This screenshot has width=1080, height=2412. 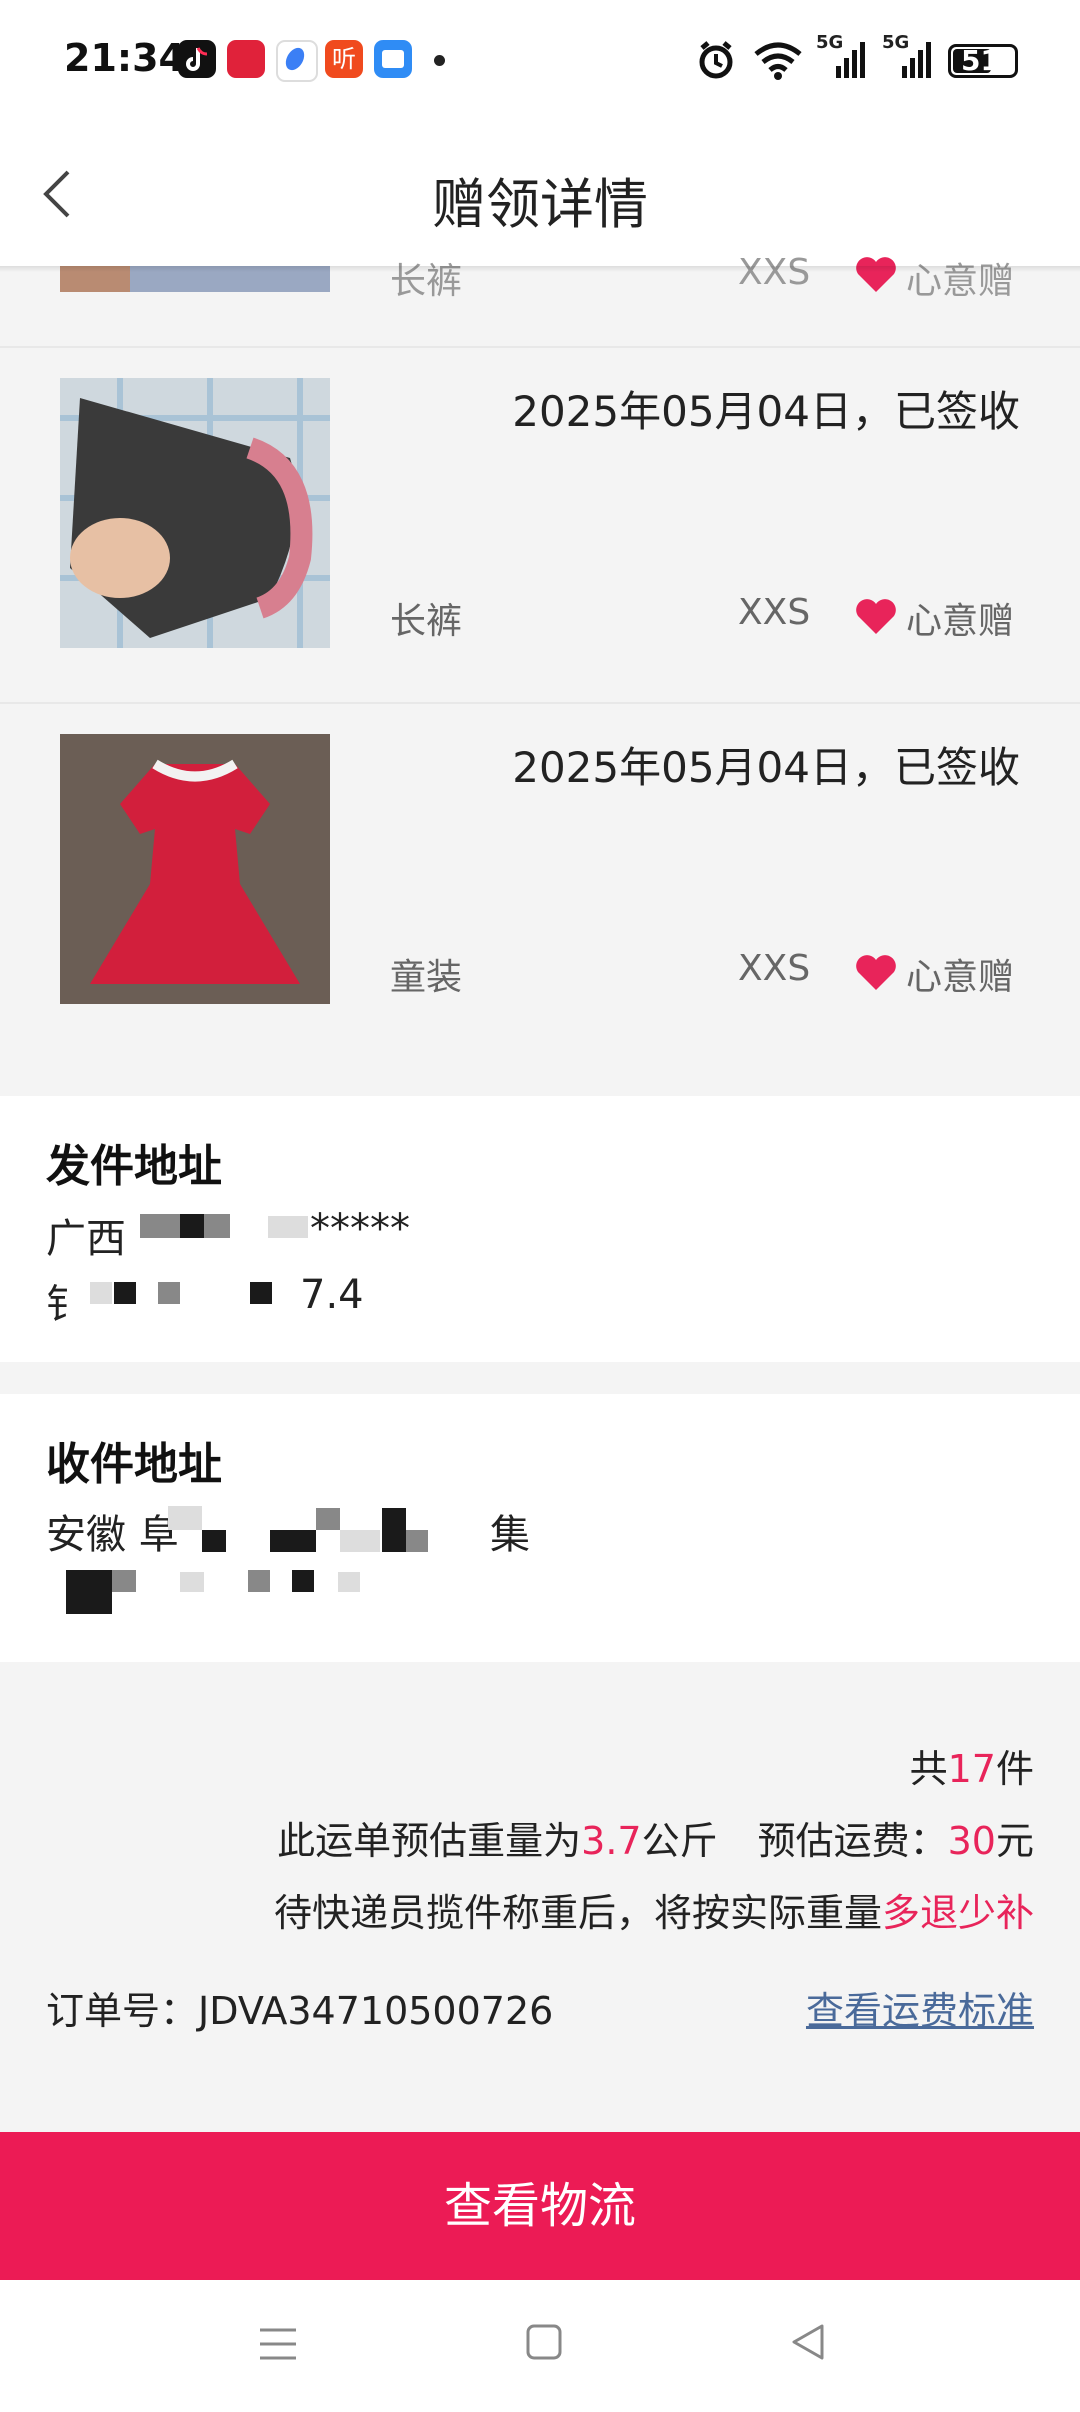 I want to click on sender-address-card: 发件地址 广西 ***** 钅 7.4, so click(x=540, y=1229).